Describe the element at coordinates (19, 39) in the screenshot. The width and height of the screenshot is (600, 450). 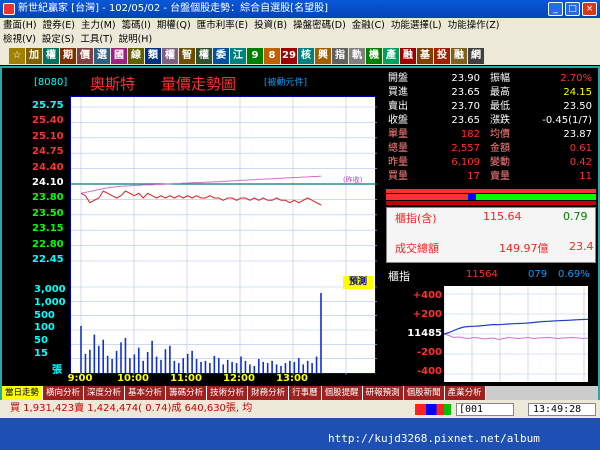
I see `menu2-item-0: 檢視(V)` at that location.